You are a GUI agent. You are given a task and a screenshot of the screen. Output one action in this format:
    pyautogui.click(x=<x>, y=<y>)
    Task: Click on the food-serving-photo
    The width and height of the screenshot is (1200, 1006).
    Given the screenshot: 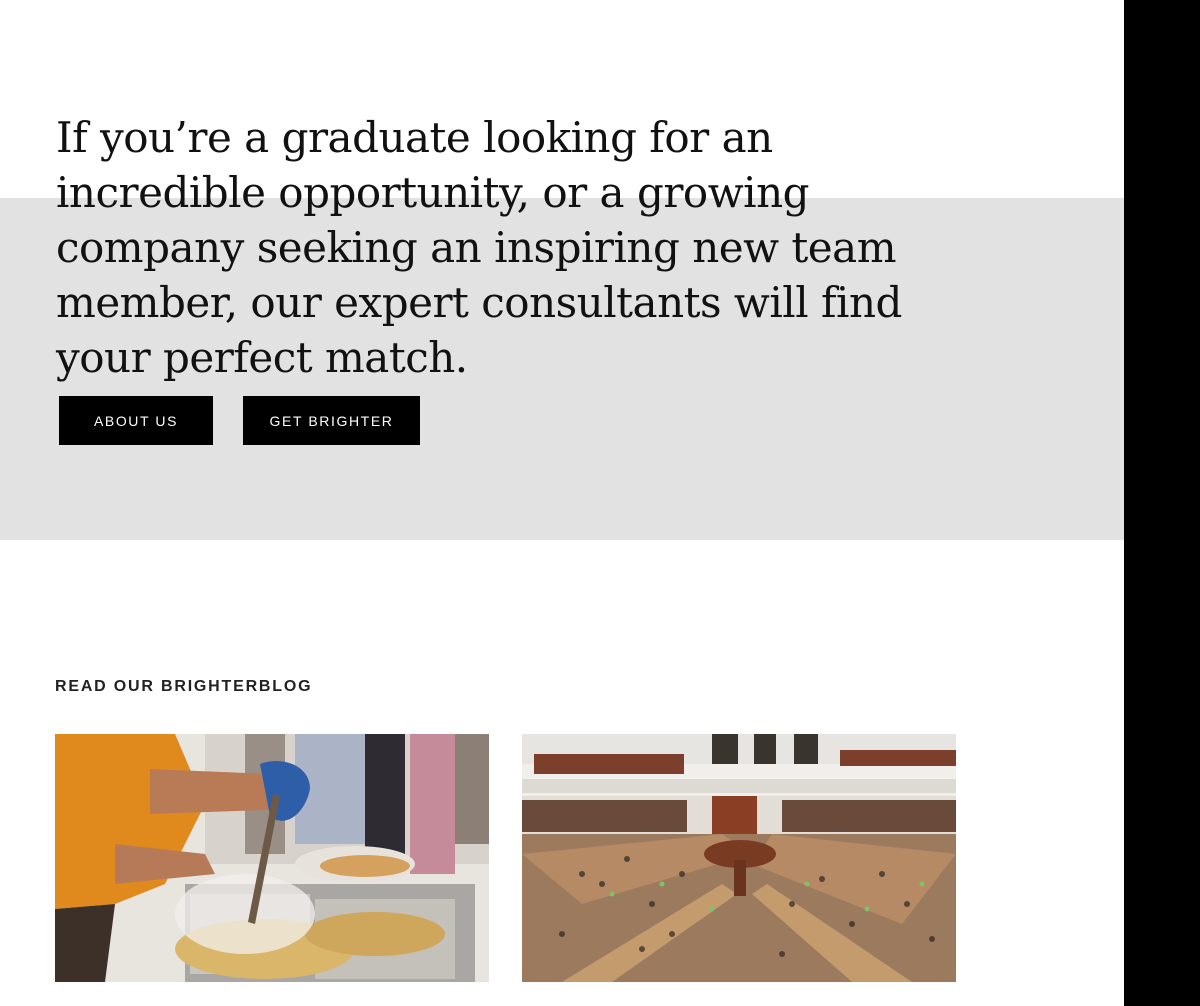 What is the action you would take?
    pyautogui.click(x=272, y=858)
    